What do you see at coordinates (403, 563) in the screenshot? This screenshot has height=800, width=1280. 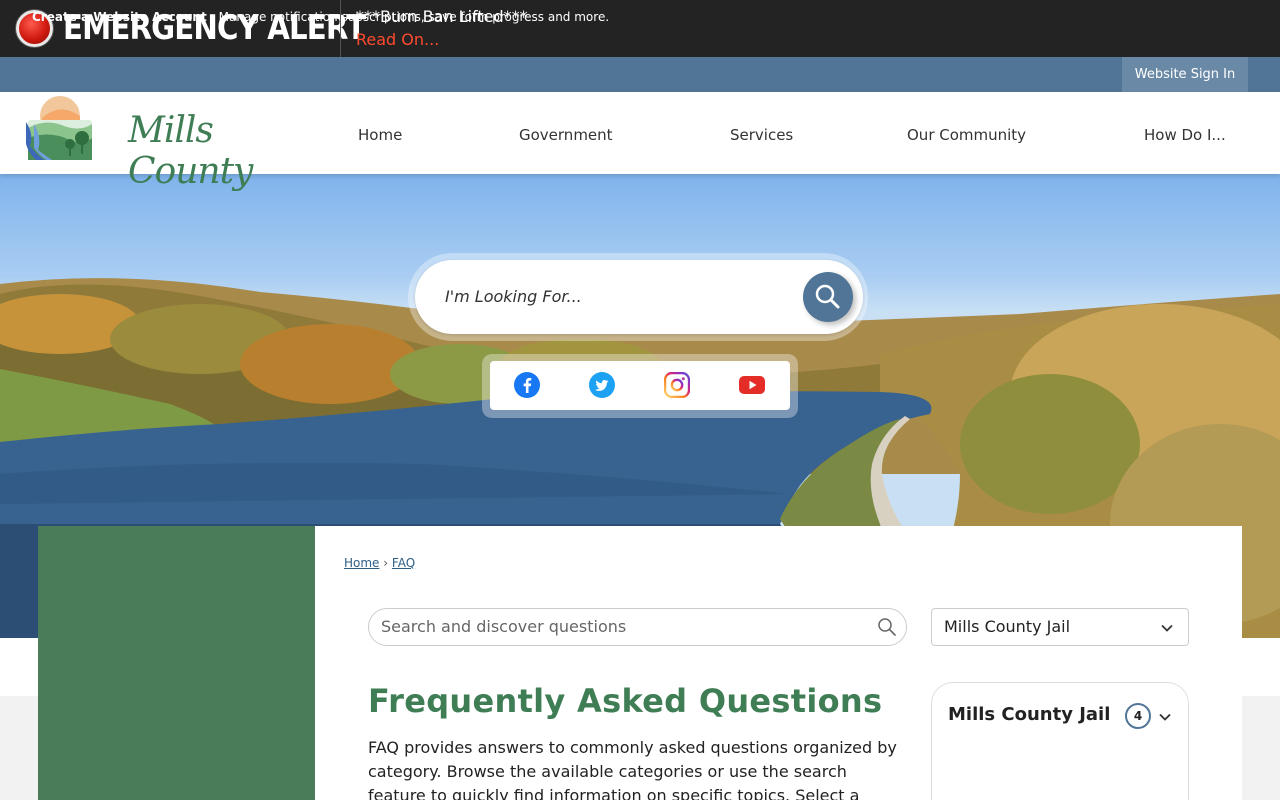 I see `breadcrumb-faq-link: FAQ` at bounding box center [403, 563].